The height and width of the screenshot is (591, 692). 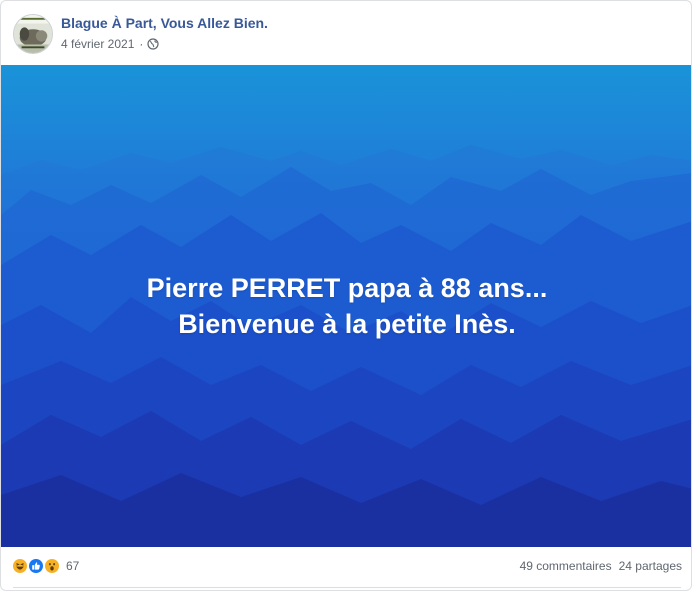 I want to click on image-text-line-2: Bienvenue à la petite Inès., so click(x=347, y=324).